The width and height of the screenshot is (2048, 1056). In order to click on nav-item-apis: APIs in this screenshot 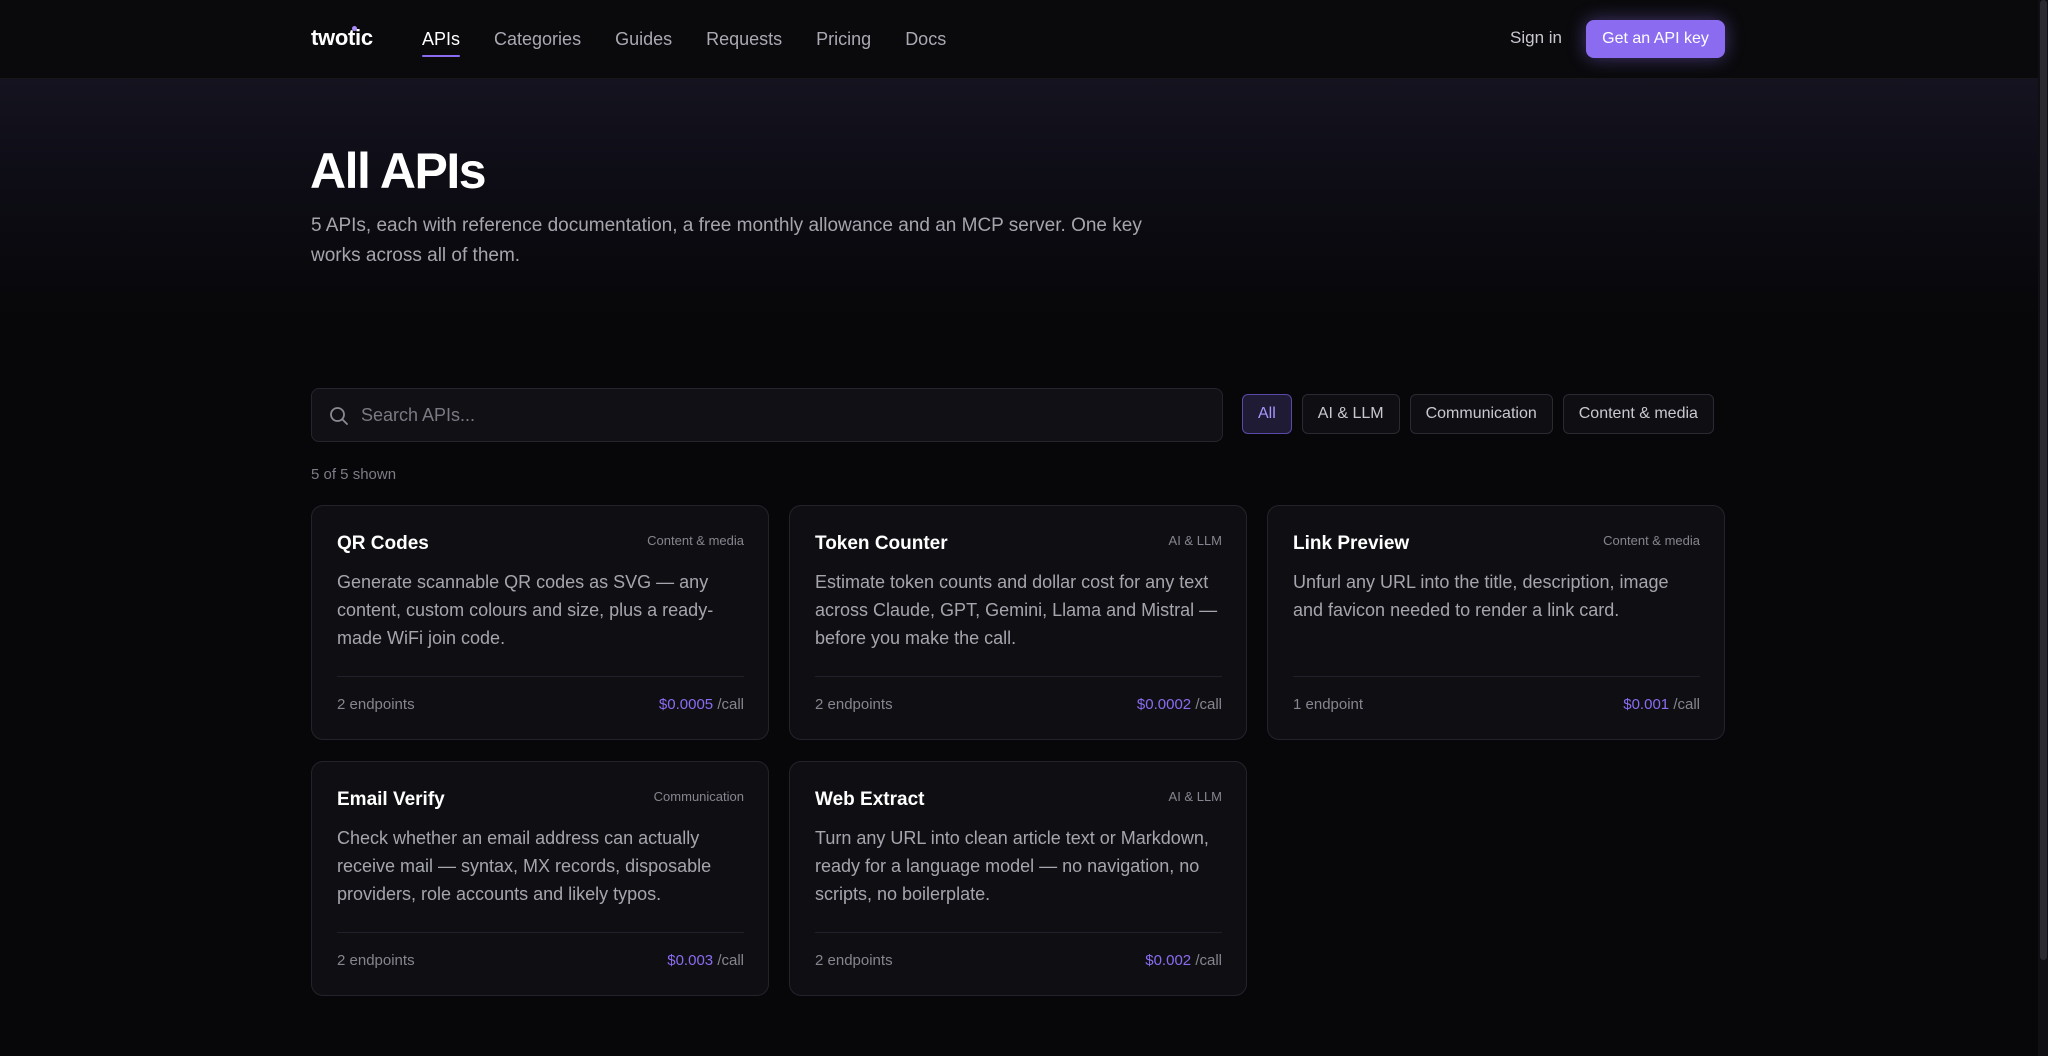, I will do `click(441, 42)`.